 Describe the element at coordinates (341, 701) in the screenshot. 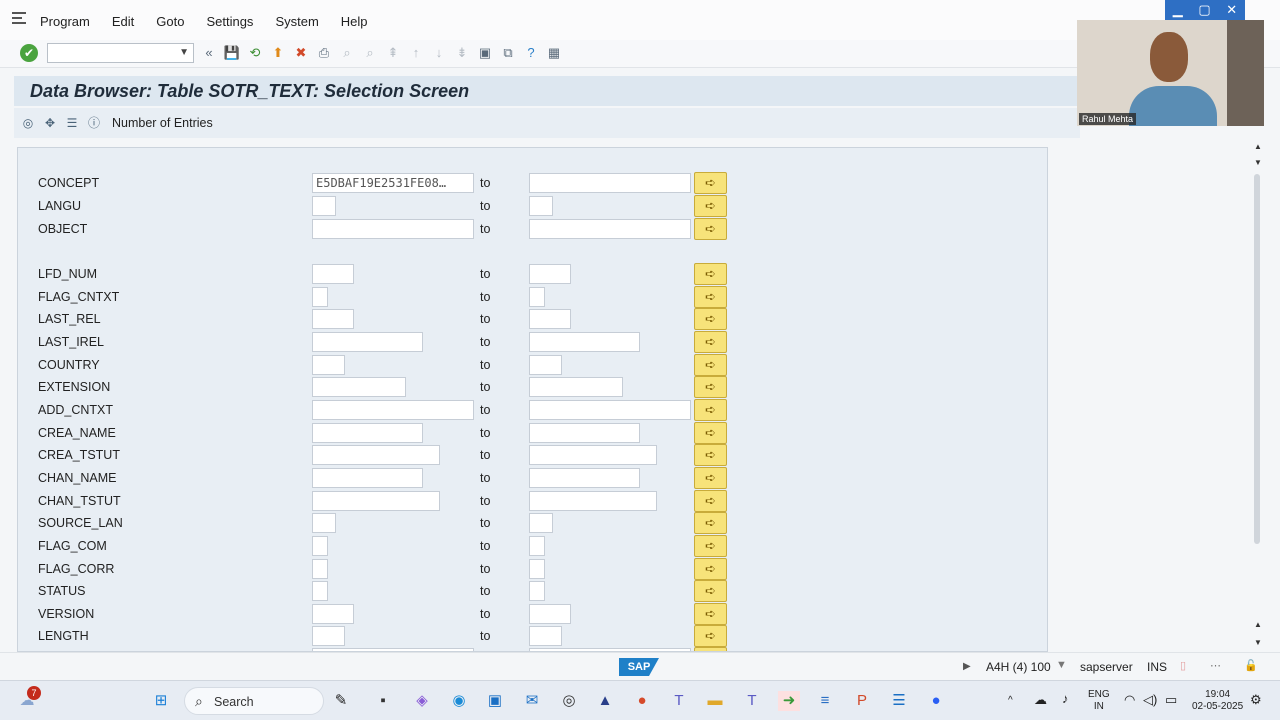

I see `copilot-art-icon: ✎` at that location.